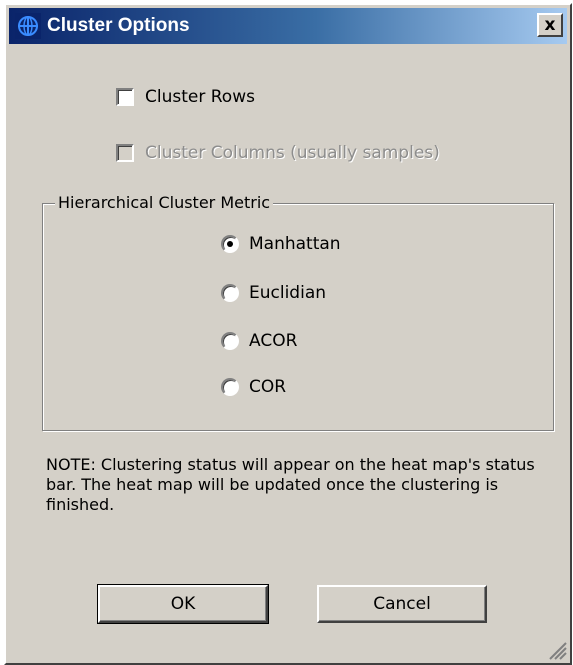 The image size is (573, 665). I want to click on ok-button: OK, so click(183, 604).